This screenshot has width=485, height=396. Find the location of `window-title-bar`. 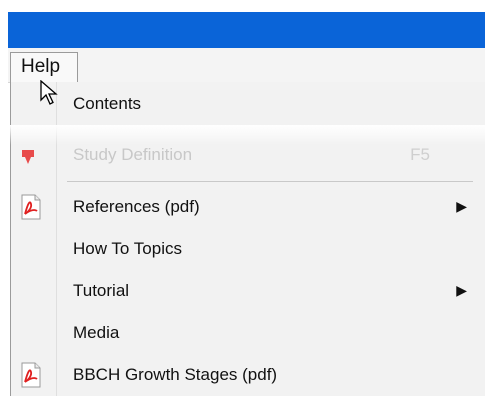

window-title-bar is located at coordinates (246, 30).